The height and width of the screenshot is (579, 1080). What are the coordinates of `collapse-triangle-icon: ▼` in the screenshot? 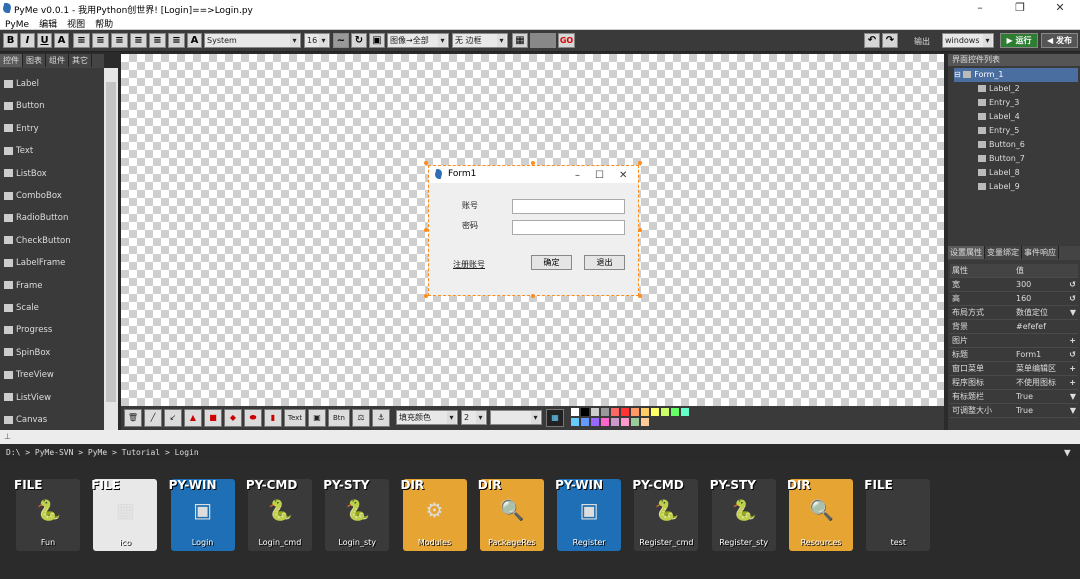 It's located at (1067, 452).